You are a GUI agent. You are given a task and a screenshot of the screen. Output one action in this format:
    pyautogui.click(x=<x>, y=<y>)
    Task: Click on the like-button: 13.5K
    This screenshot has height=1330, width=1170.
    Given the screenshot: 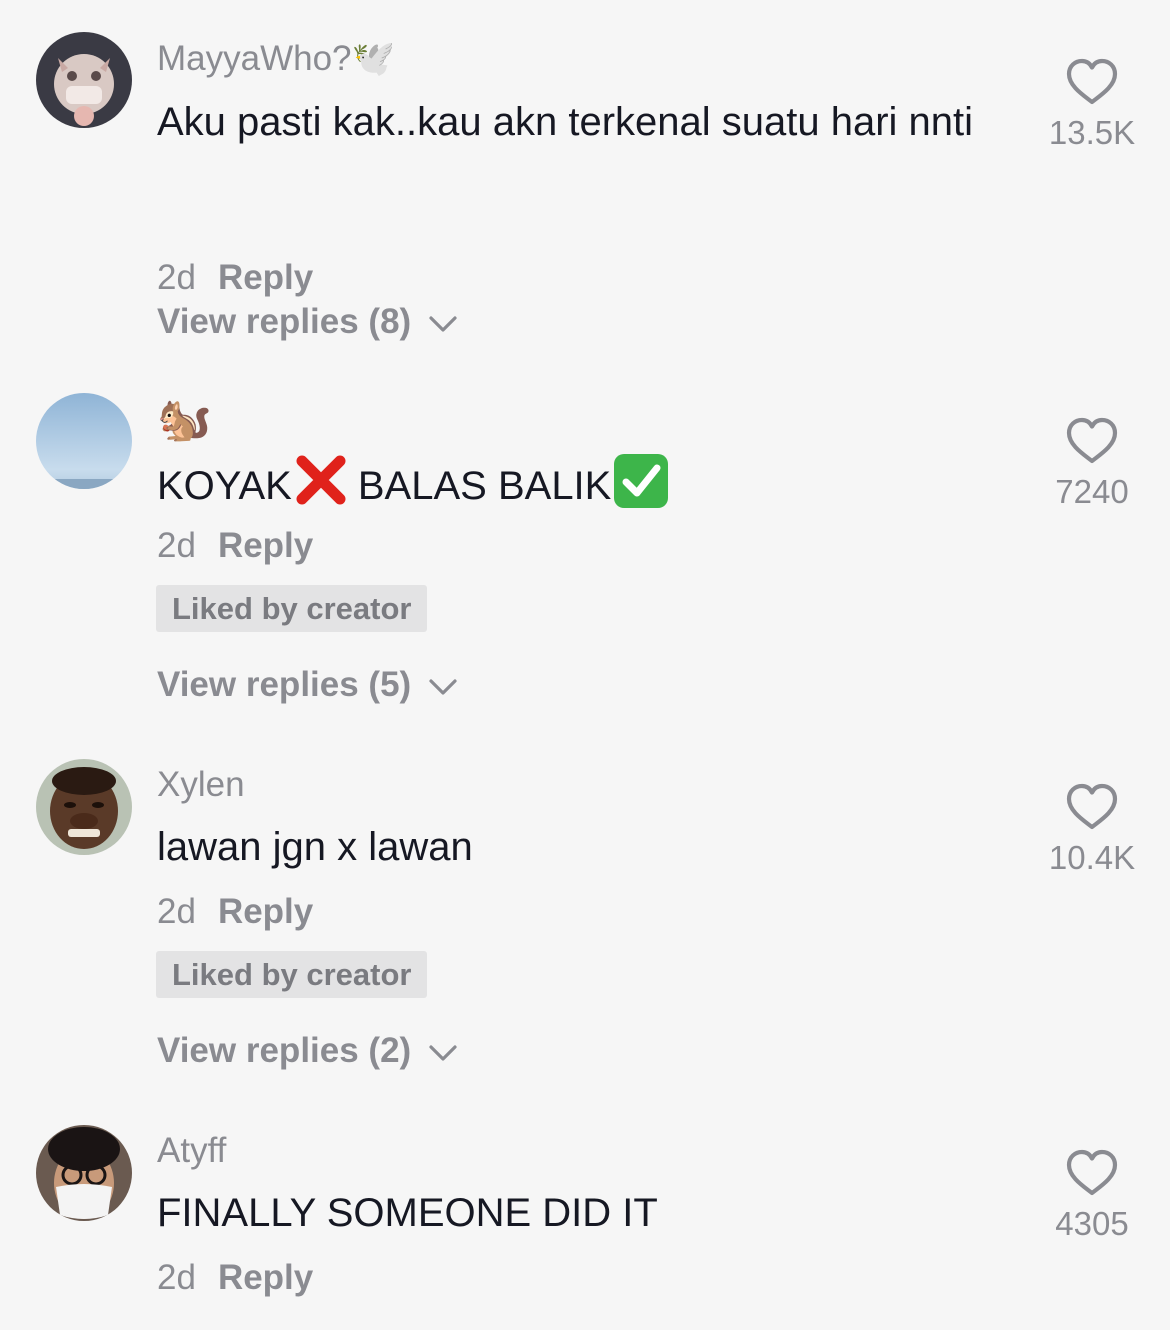 What is the action you would take?
    pyautogui.click(x=1092, y=105)
    